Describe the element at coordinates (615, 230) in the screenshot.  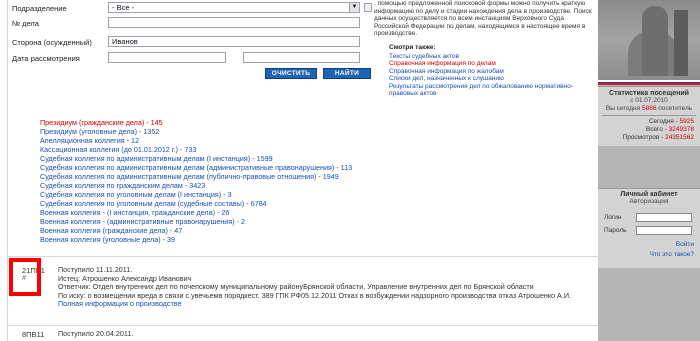
I see `password-label: Пароль` at that location.